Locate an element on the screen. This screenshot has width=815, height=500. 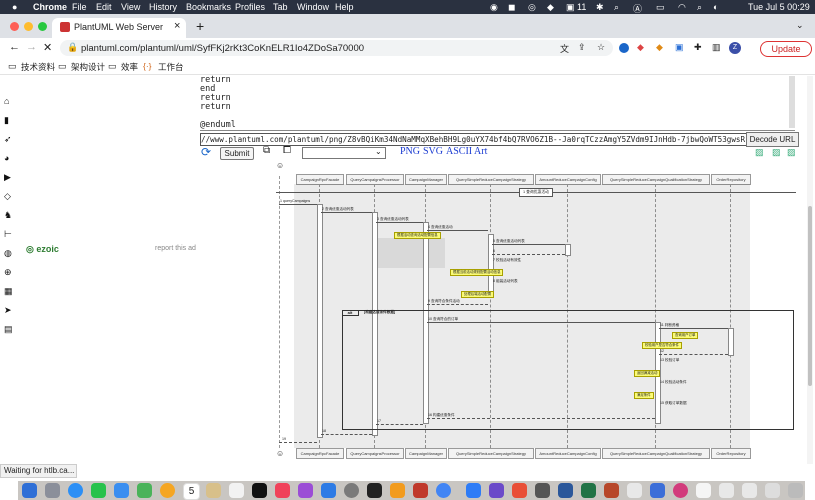
share-icon: ⇪ is located at coordinates (582, 47).